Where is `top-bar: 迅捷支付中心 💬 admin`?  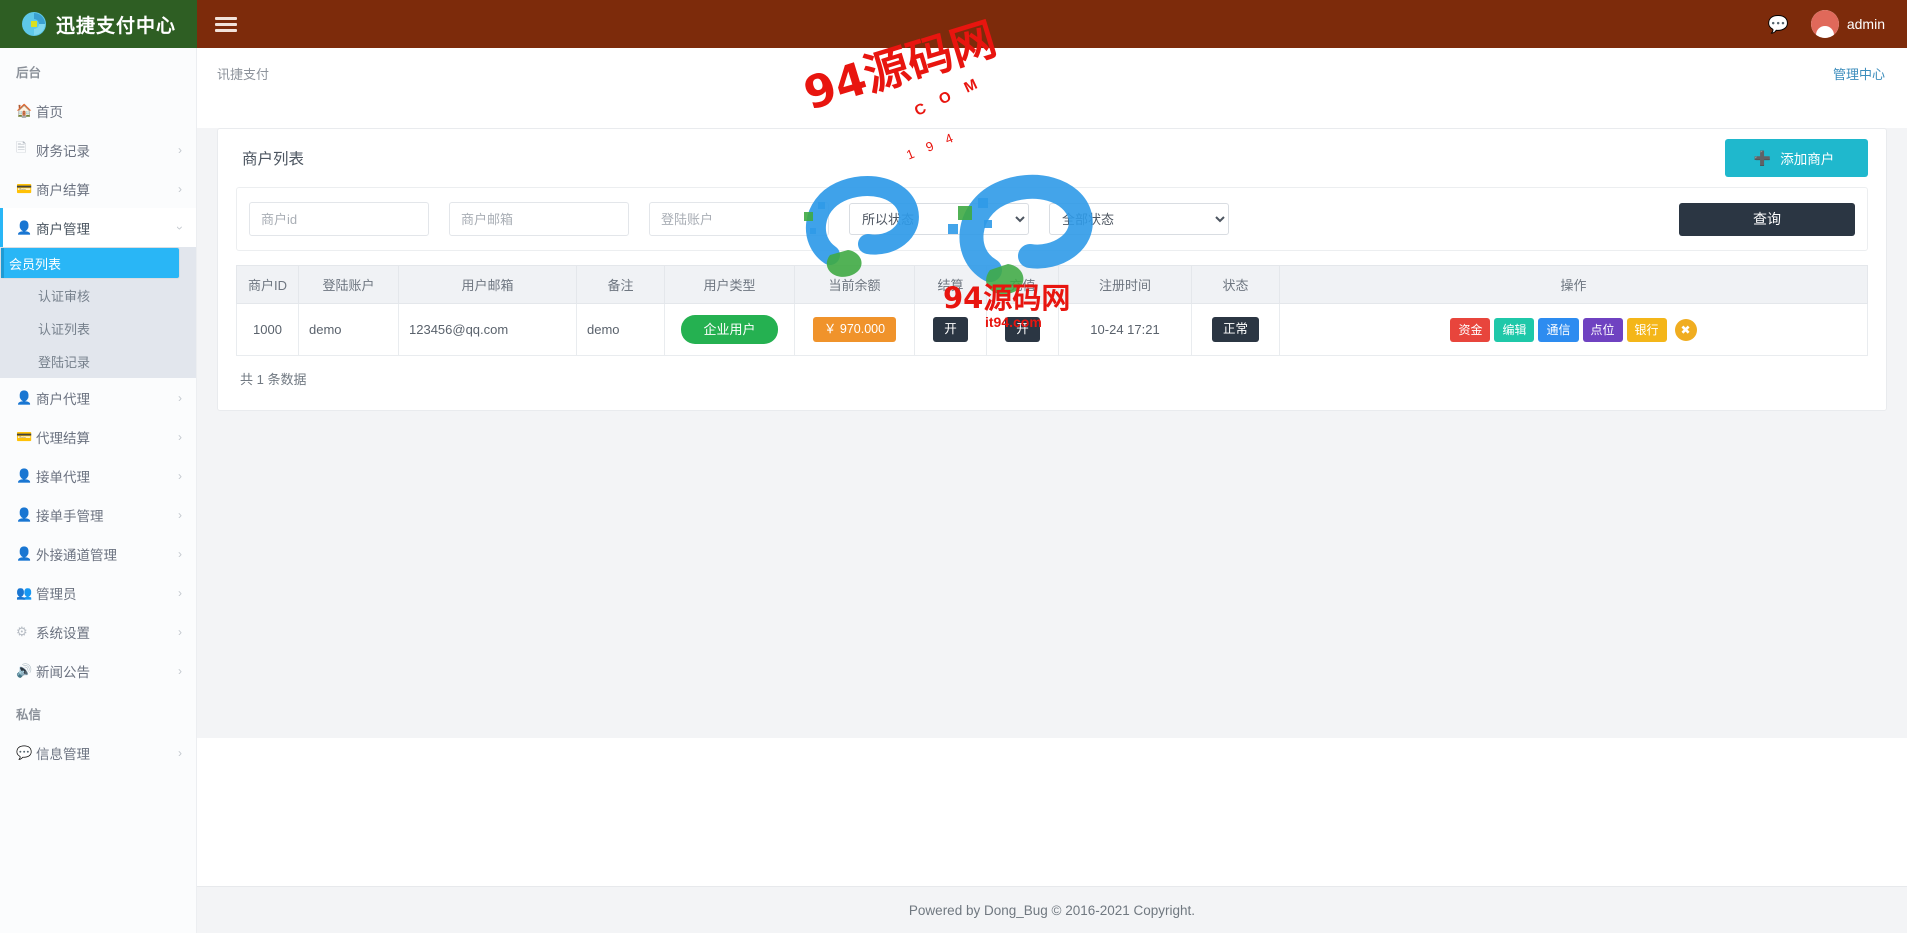
top-bar: 迅捷支付中心 💬 admin is located at coordinates (953, 24).